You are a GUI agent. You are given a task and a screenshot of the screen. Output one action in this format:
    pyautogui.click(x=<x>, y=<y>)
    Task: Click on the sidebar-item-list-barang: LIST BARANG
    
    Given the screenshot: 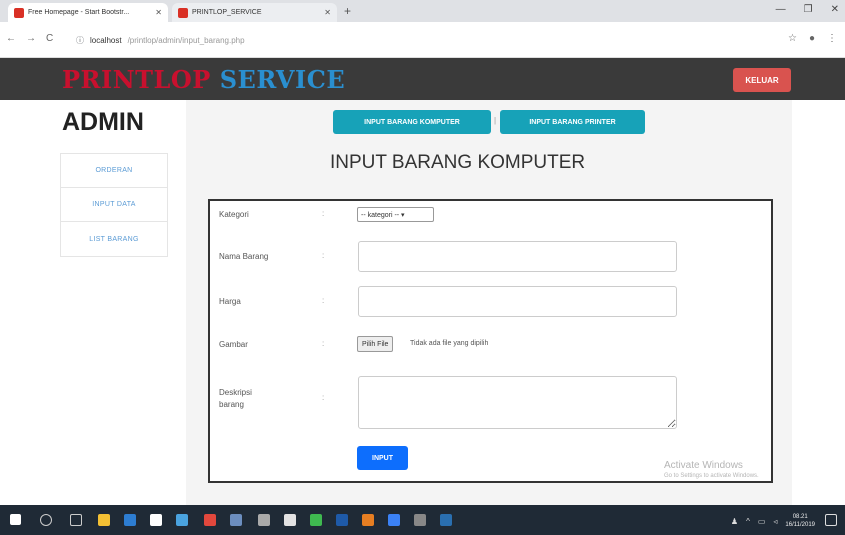 What is the action you would take?
    pyautogui.click(x=114, y=239)
    